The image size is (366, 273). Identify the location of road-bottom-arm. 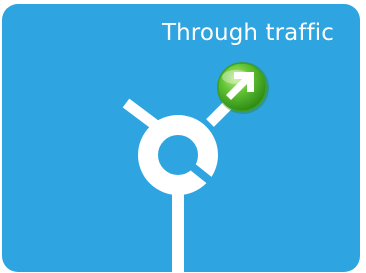
(178, 228).